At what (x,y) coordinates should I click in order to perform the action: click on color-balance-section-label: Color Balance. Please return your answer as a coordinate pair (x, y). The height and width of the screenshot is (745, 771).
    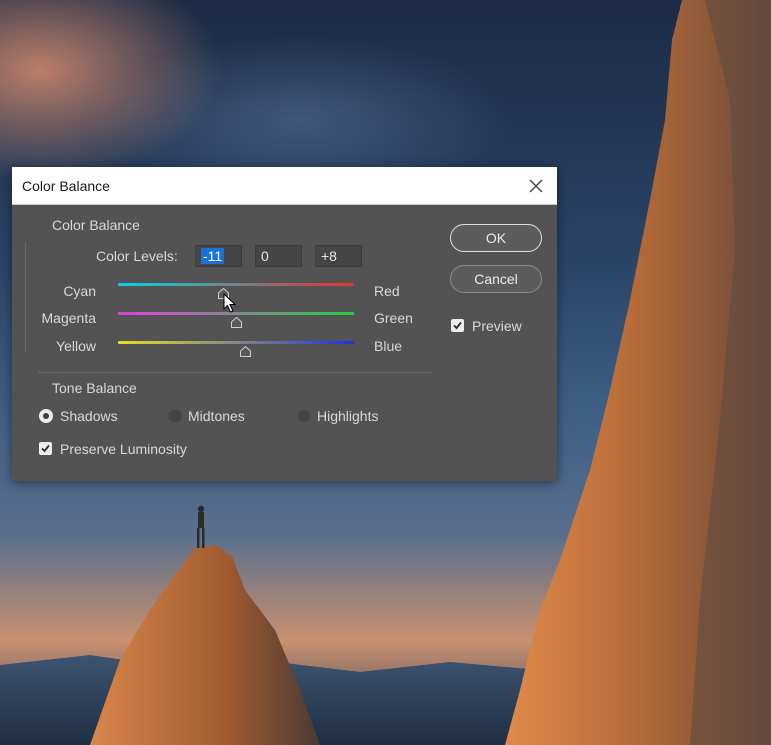
    Looking at the image, I should click on (96, 225).